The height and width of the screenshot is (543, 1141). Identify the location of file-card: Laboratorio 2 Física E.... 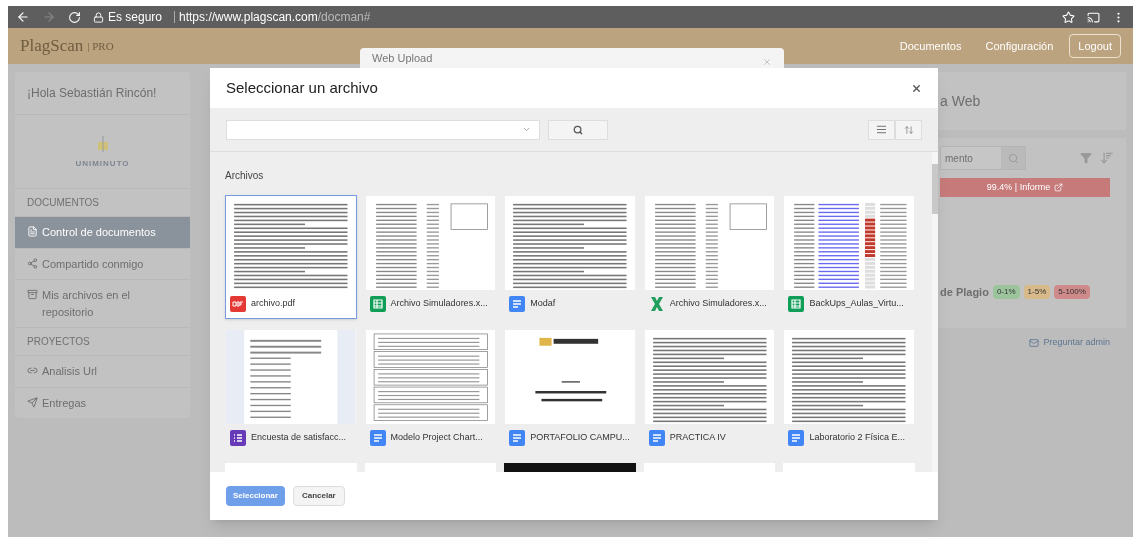
(849, 391).